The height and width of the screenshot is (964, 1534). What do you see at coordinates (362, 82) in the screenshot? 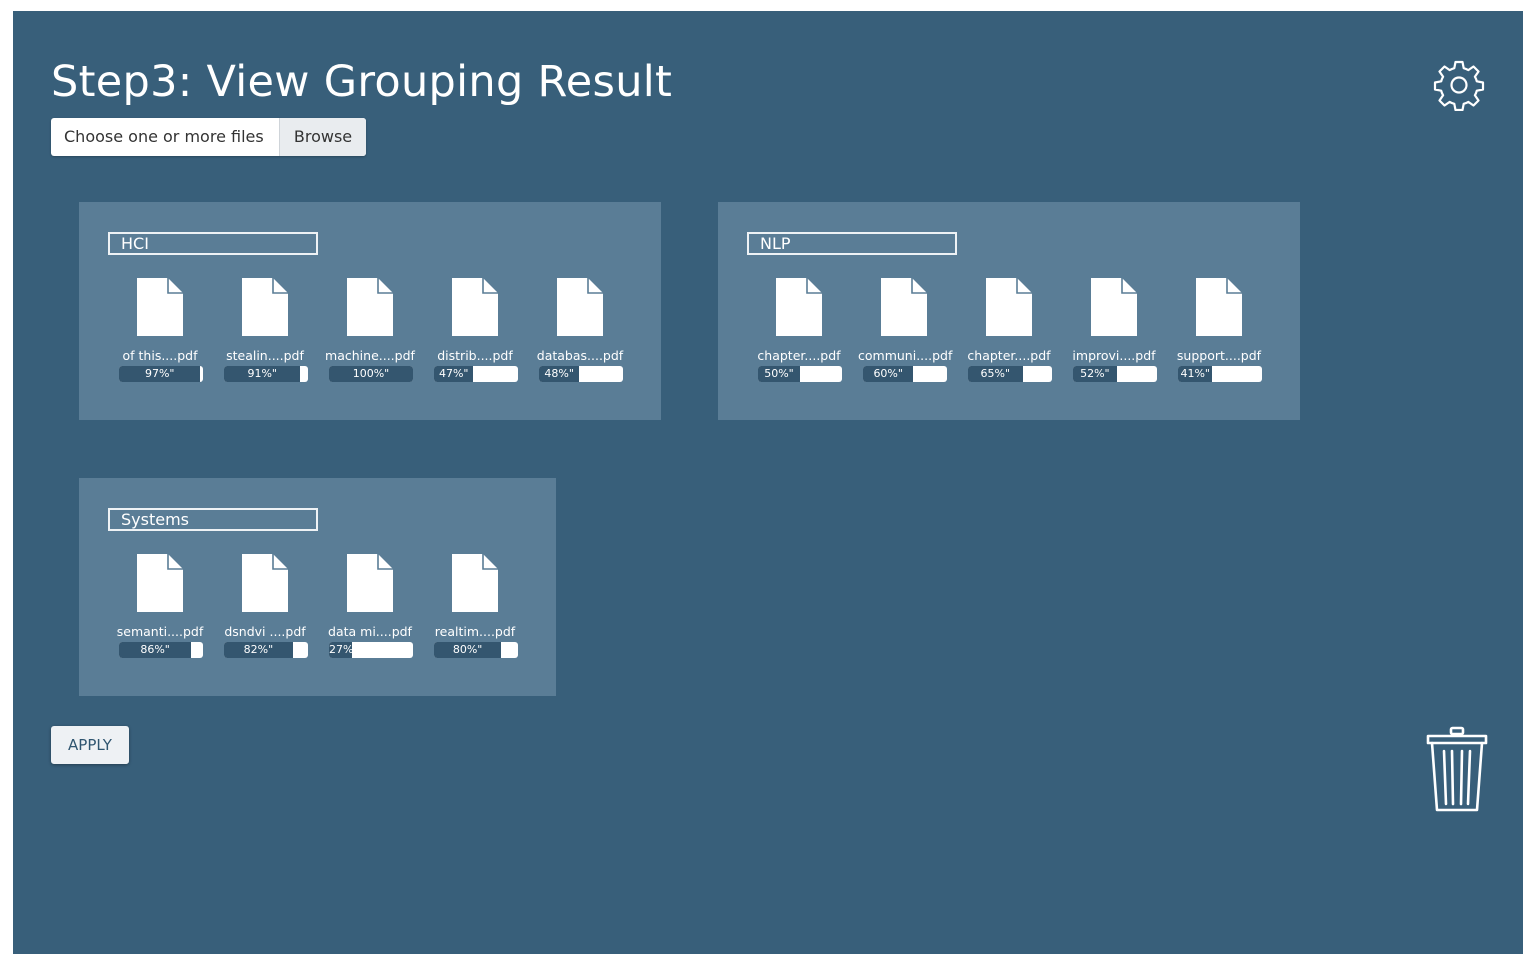
I see `page-title: Step3: View Grouping Result` at bounding box center [362, 82].